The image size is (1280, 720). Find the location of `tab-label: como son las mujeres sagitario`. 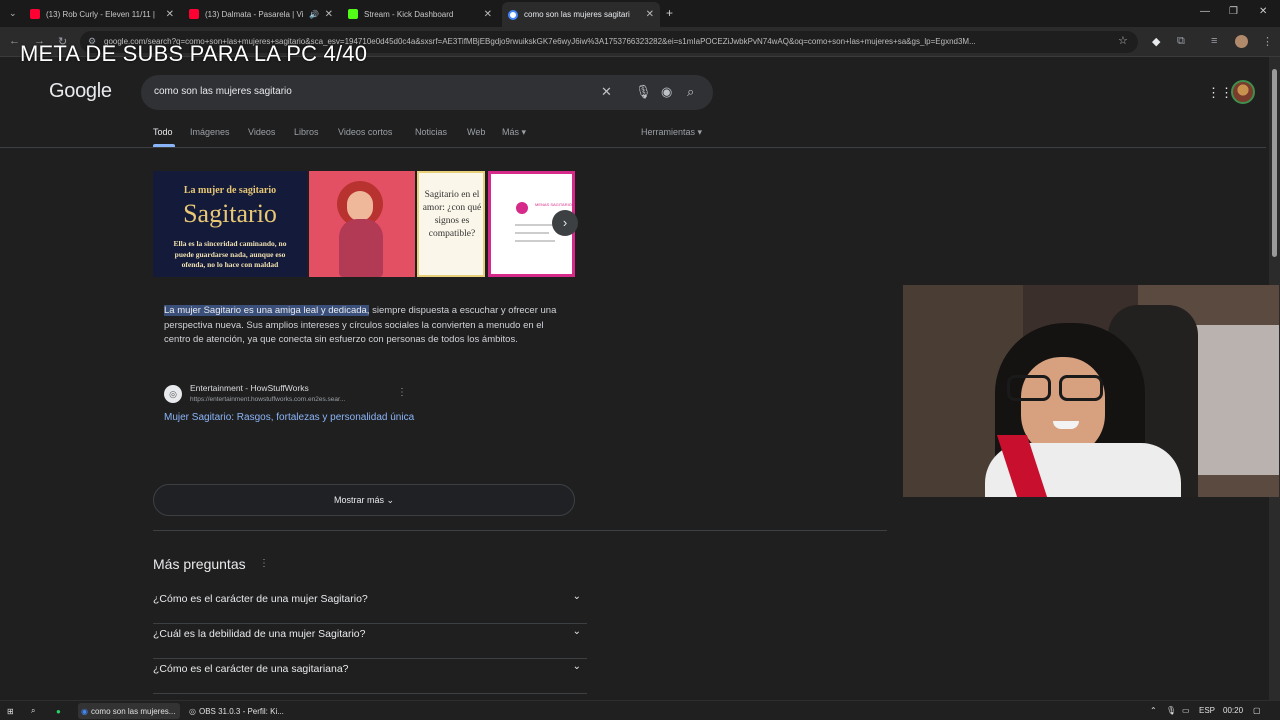

tab-label: como son las mujeres sagitario is located at coordinates (577, 14).